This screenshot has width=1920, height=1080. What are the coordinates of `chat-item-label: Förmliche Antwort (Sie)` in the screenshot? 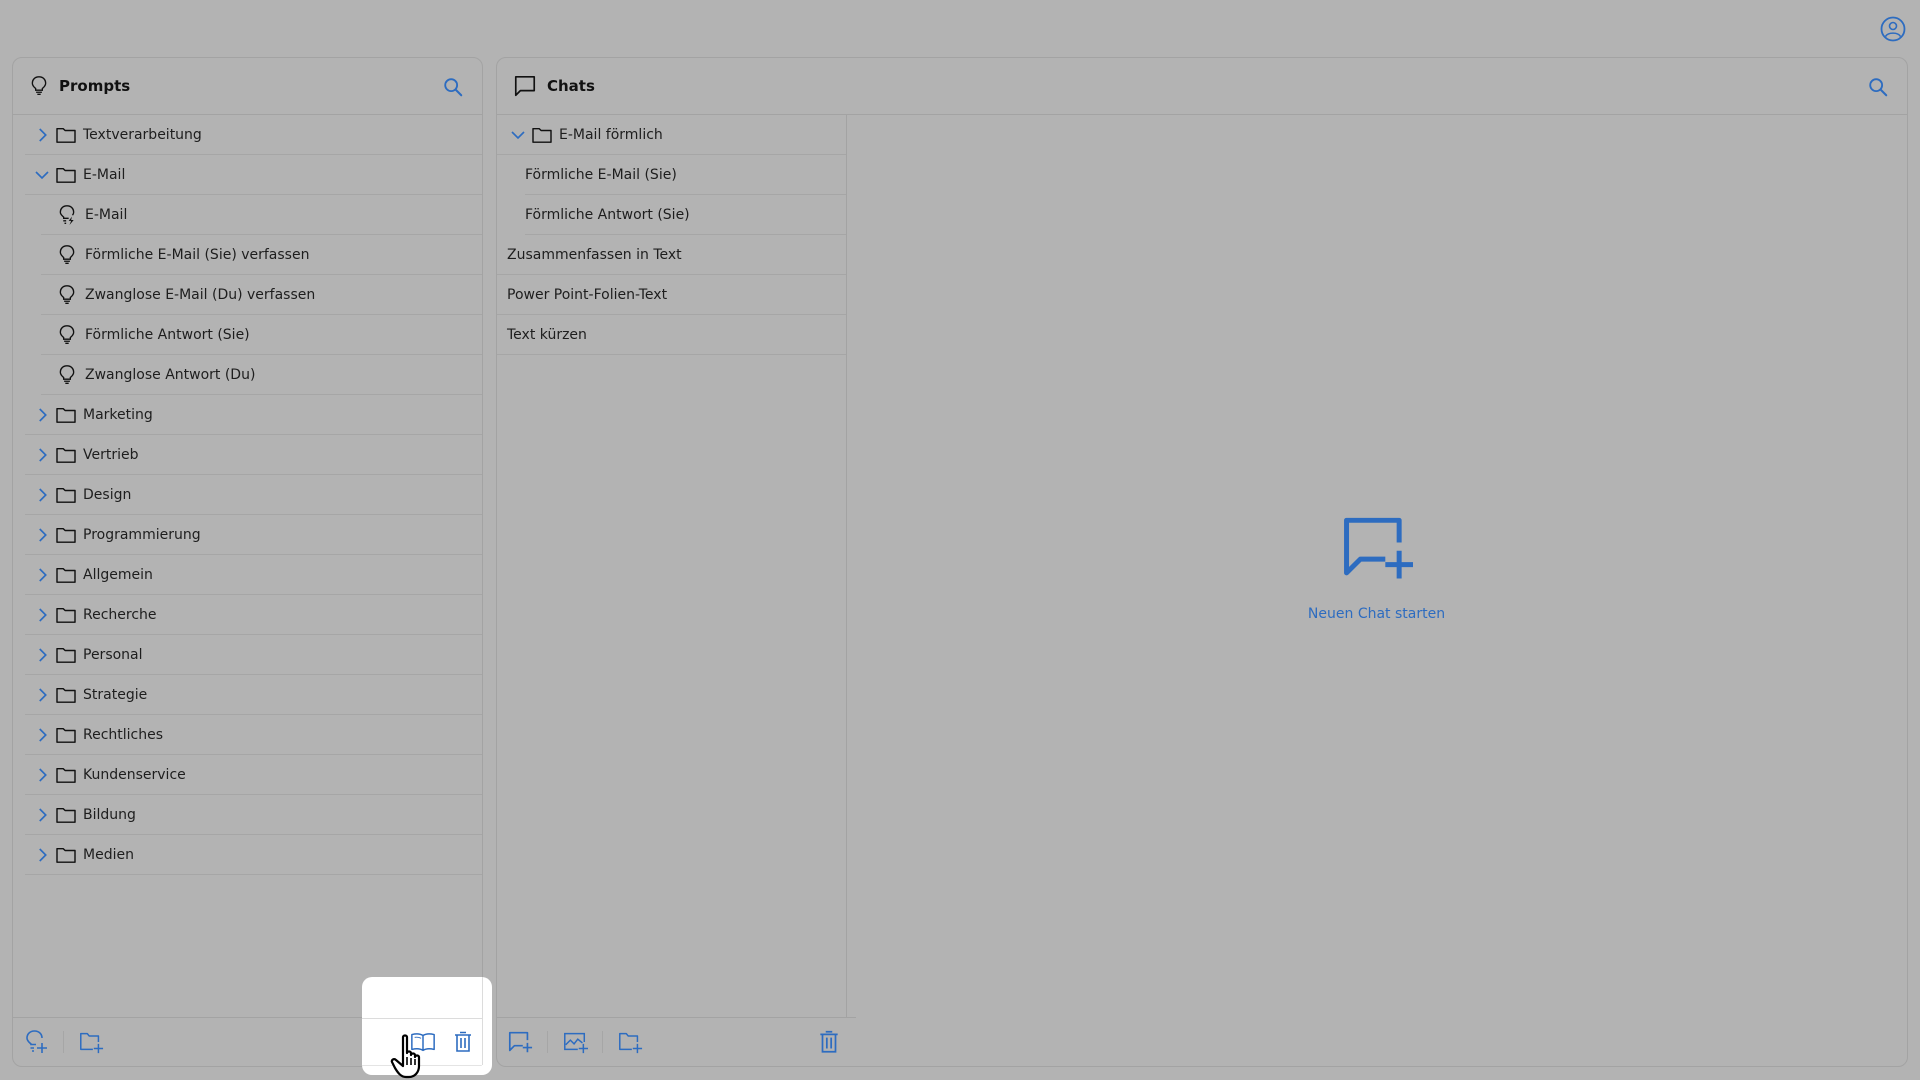 It's located at (607, 214).